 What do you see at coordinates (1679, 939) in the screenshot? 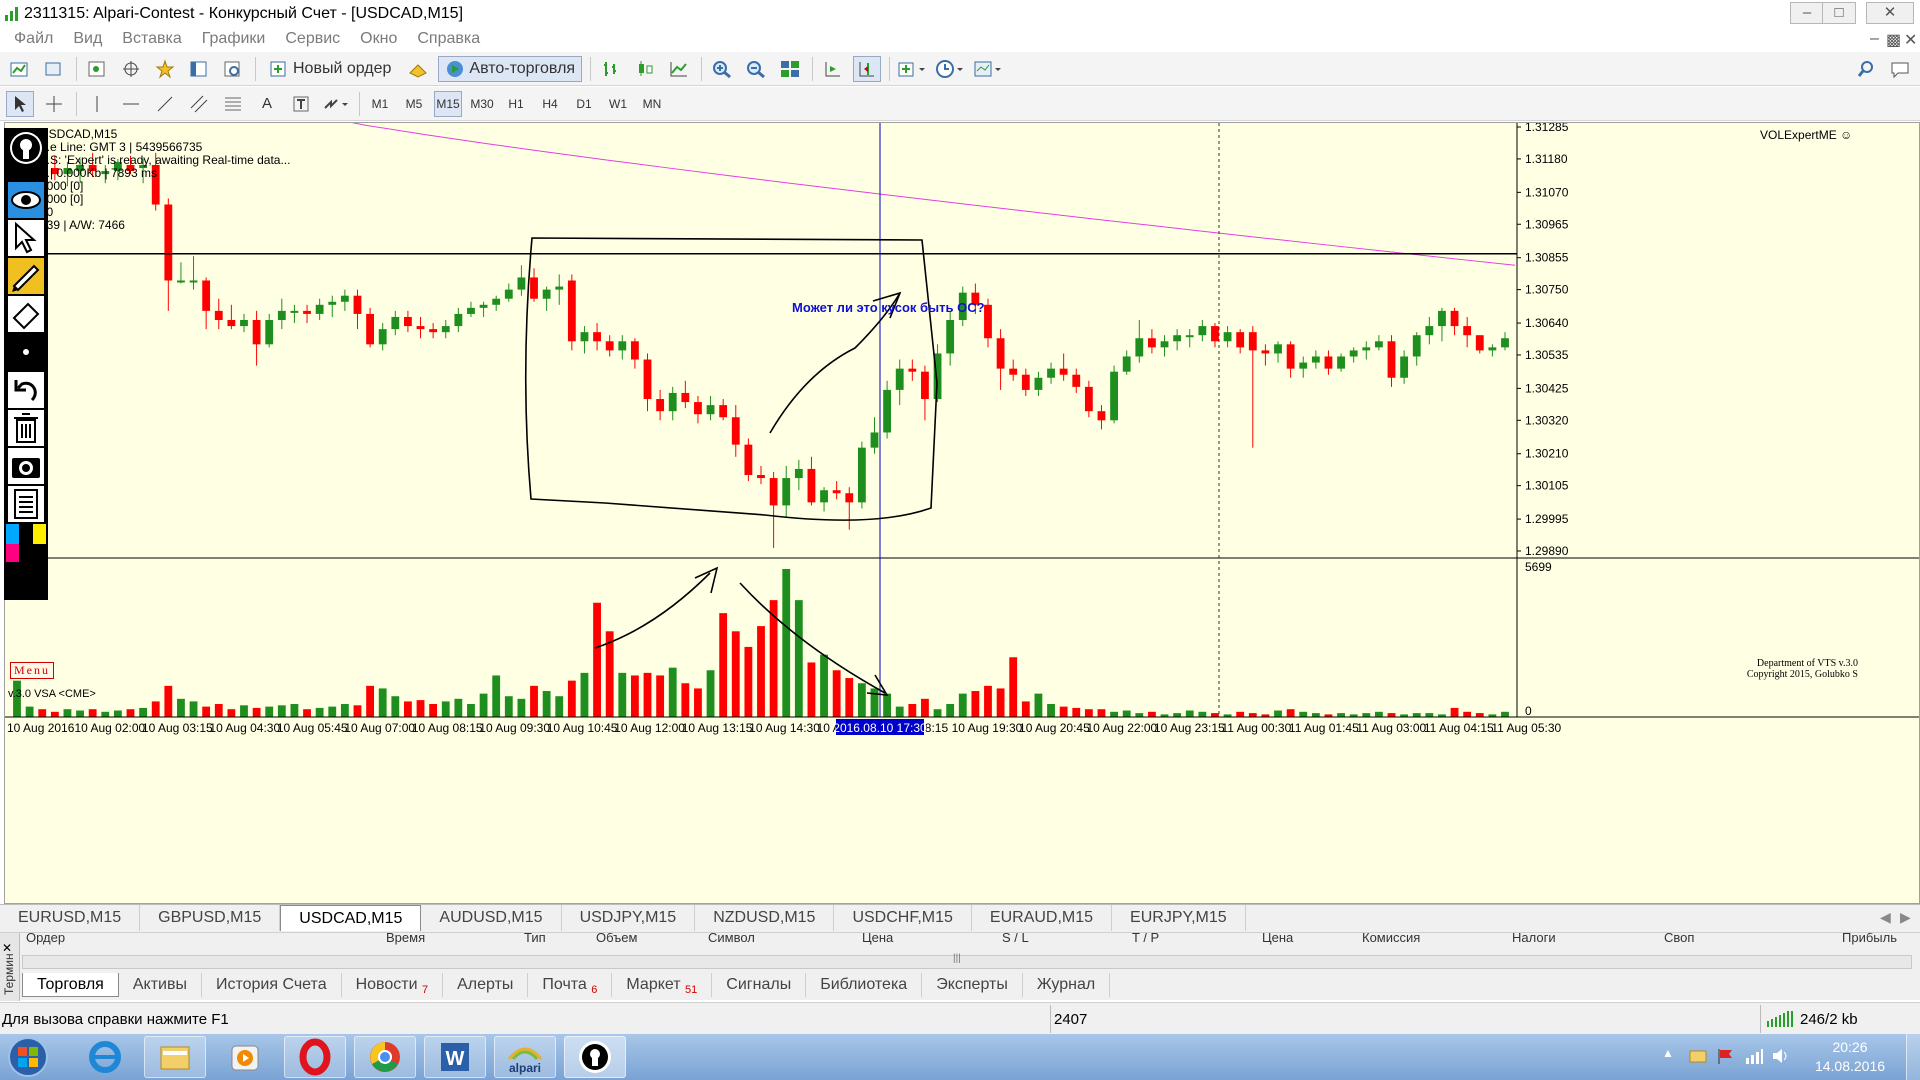
I see `col-swap: Своп` at bounding box center [1679, 939].